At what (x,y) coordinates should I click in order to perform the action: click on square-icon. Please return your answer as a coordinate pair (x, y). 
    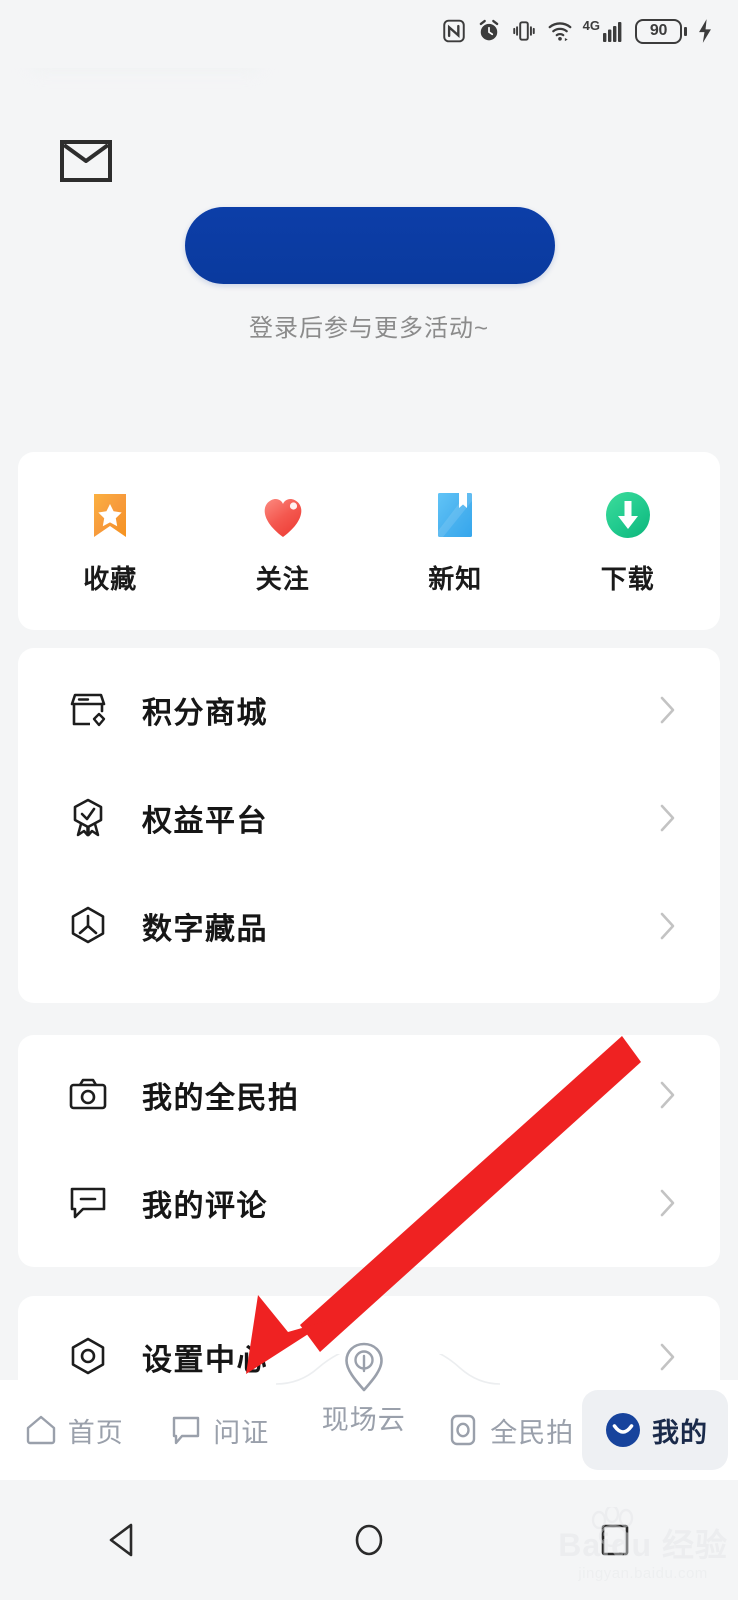
    Looking at the image, I should click on (615, 1540).